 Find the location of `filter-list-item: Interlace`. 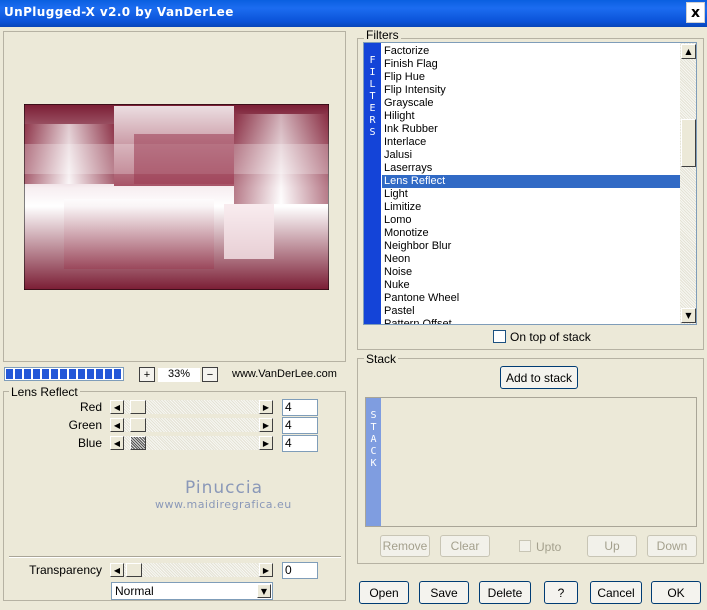

filter-list-item: Interlace is located at coordinates (531, 142).